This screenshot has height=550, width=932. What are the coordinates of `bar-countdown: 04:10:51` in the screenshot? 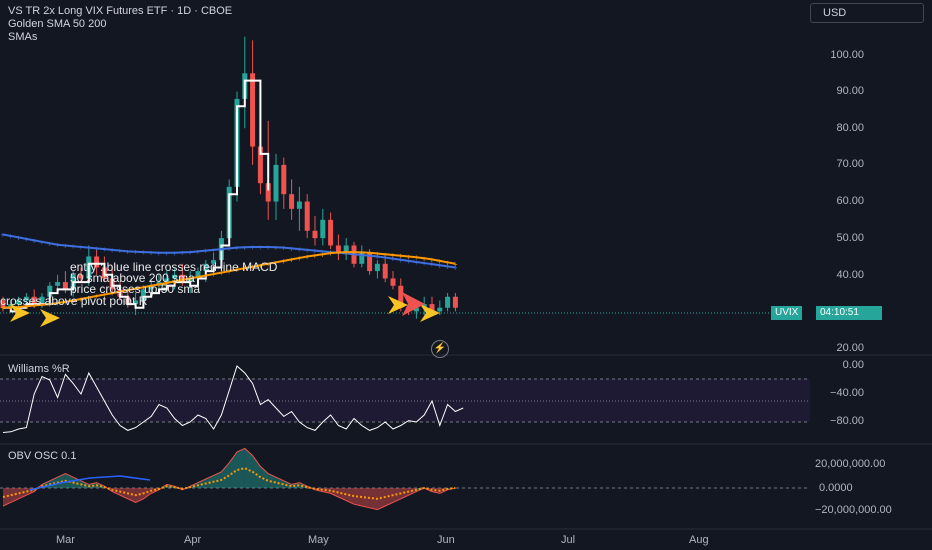 It's located at (849, 313).